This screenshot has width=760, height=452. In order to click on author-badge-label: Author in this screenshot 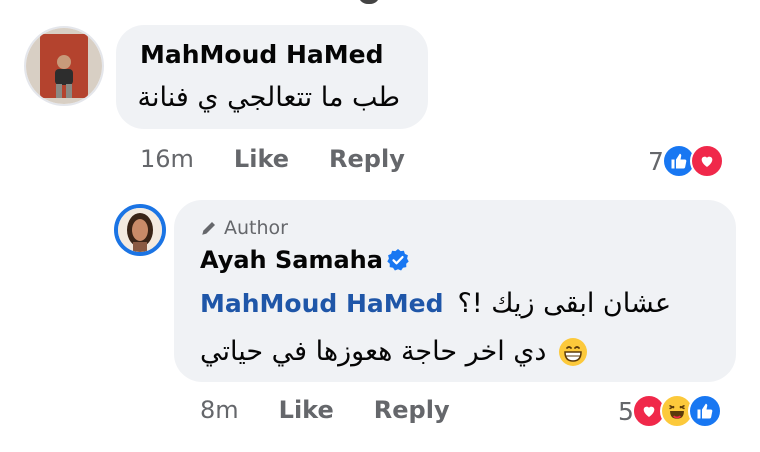, I will do `click(256, 228)`.